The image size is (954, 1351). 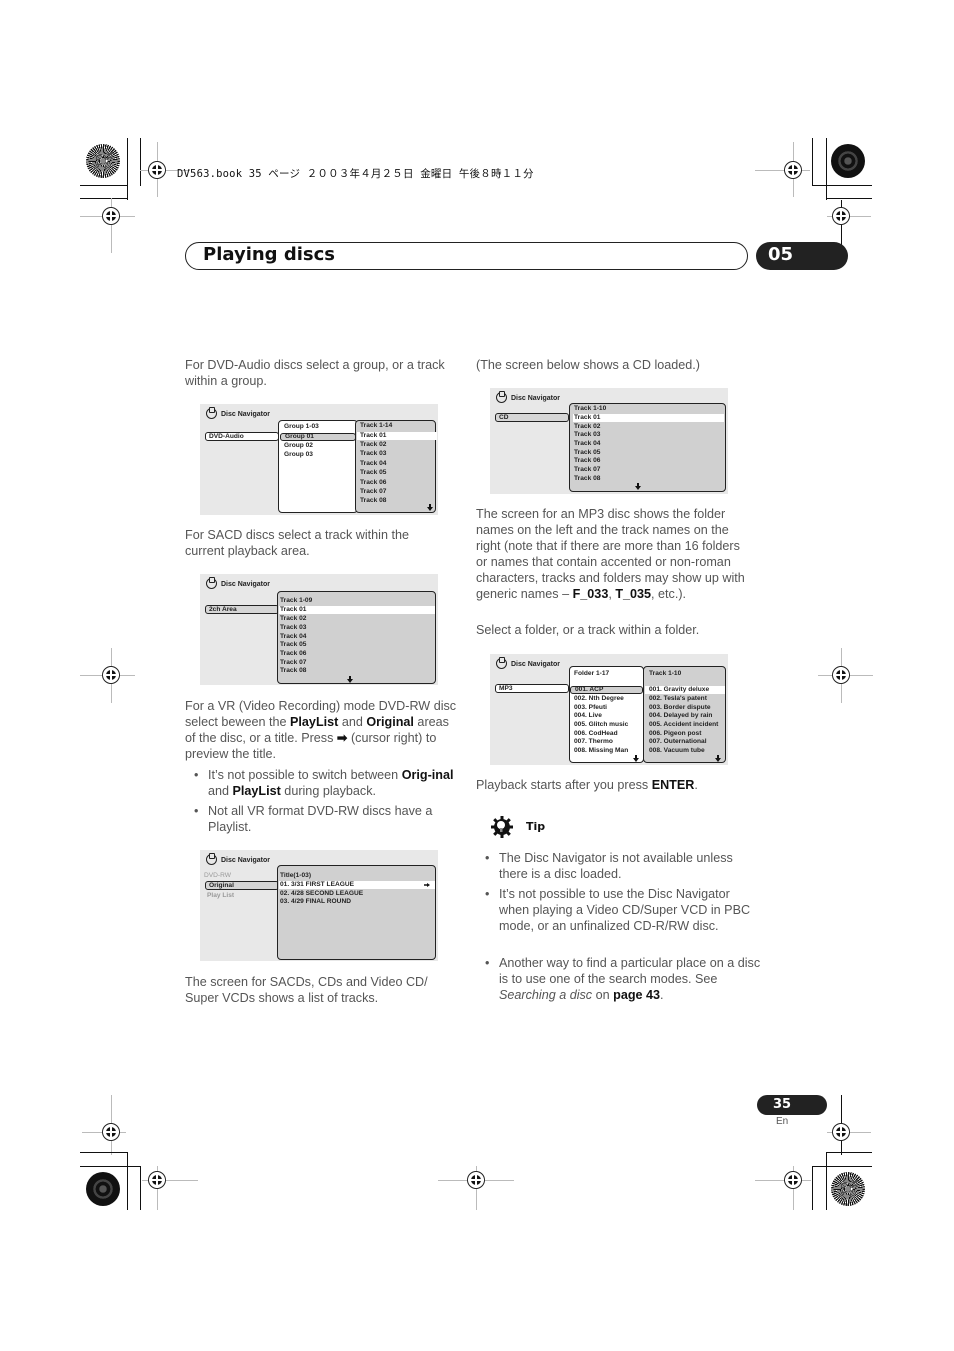 I want to click on track-item: 006. Pigeon post, so click(x=675, y=734).